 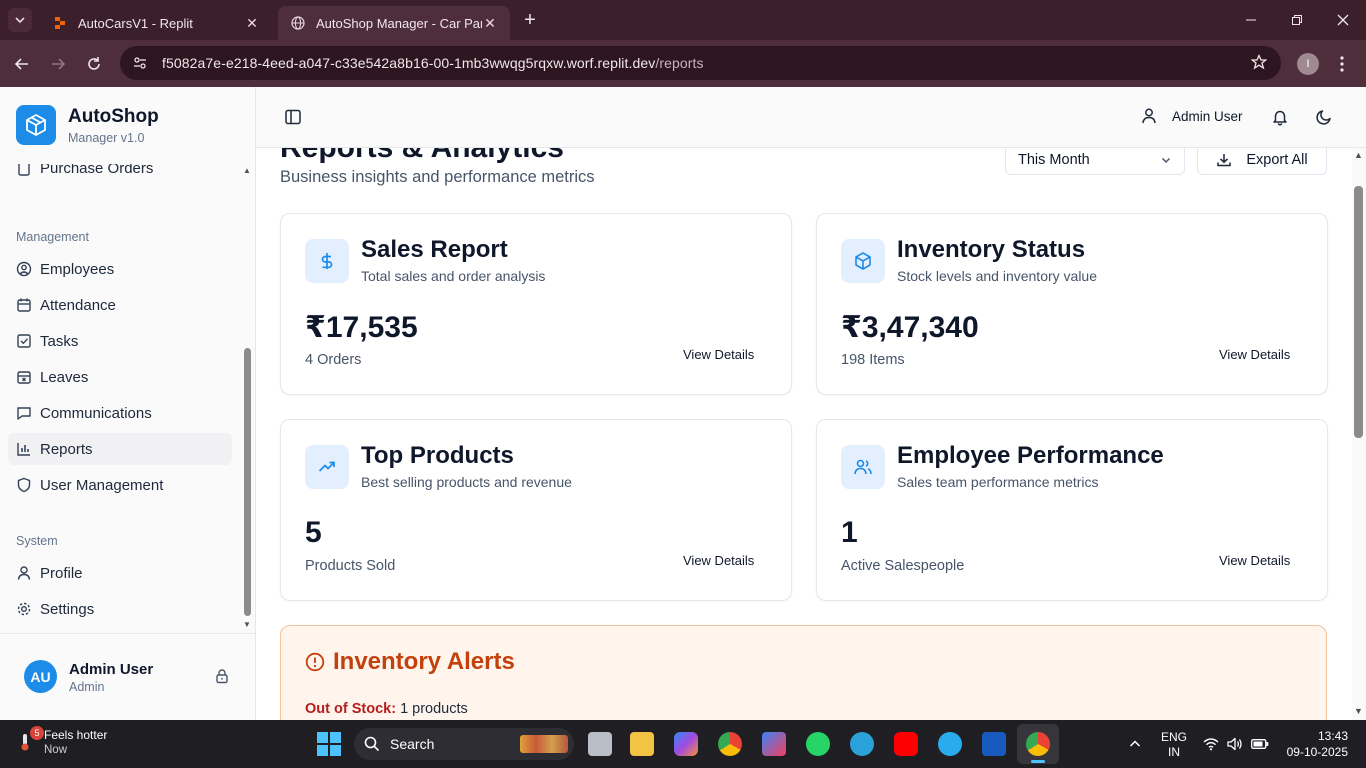 I want to click on battery-icon, so click(x=1260, y=744).